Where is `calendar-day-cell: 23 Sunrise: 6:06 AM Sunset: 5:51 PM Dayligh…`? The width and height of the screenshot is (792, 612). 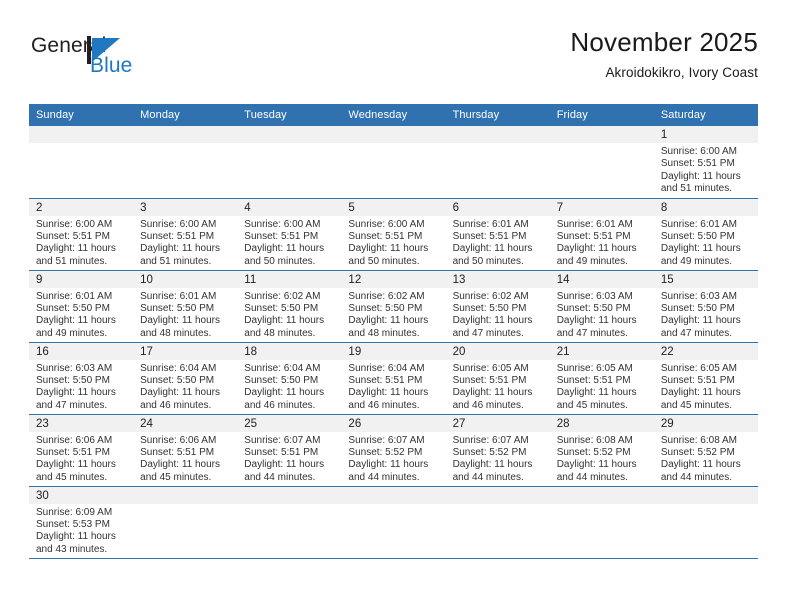
calendar-day-cell: 23 Sunrise: 6:06 AM Sunset: 5:51 PM Dayligh… is located at coordinates (81, 450).